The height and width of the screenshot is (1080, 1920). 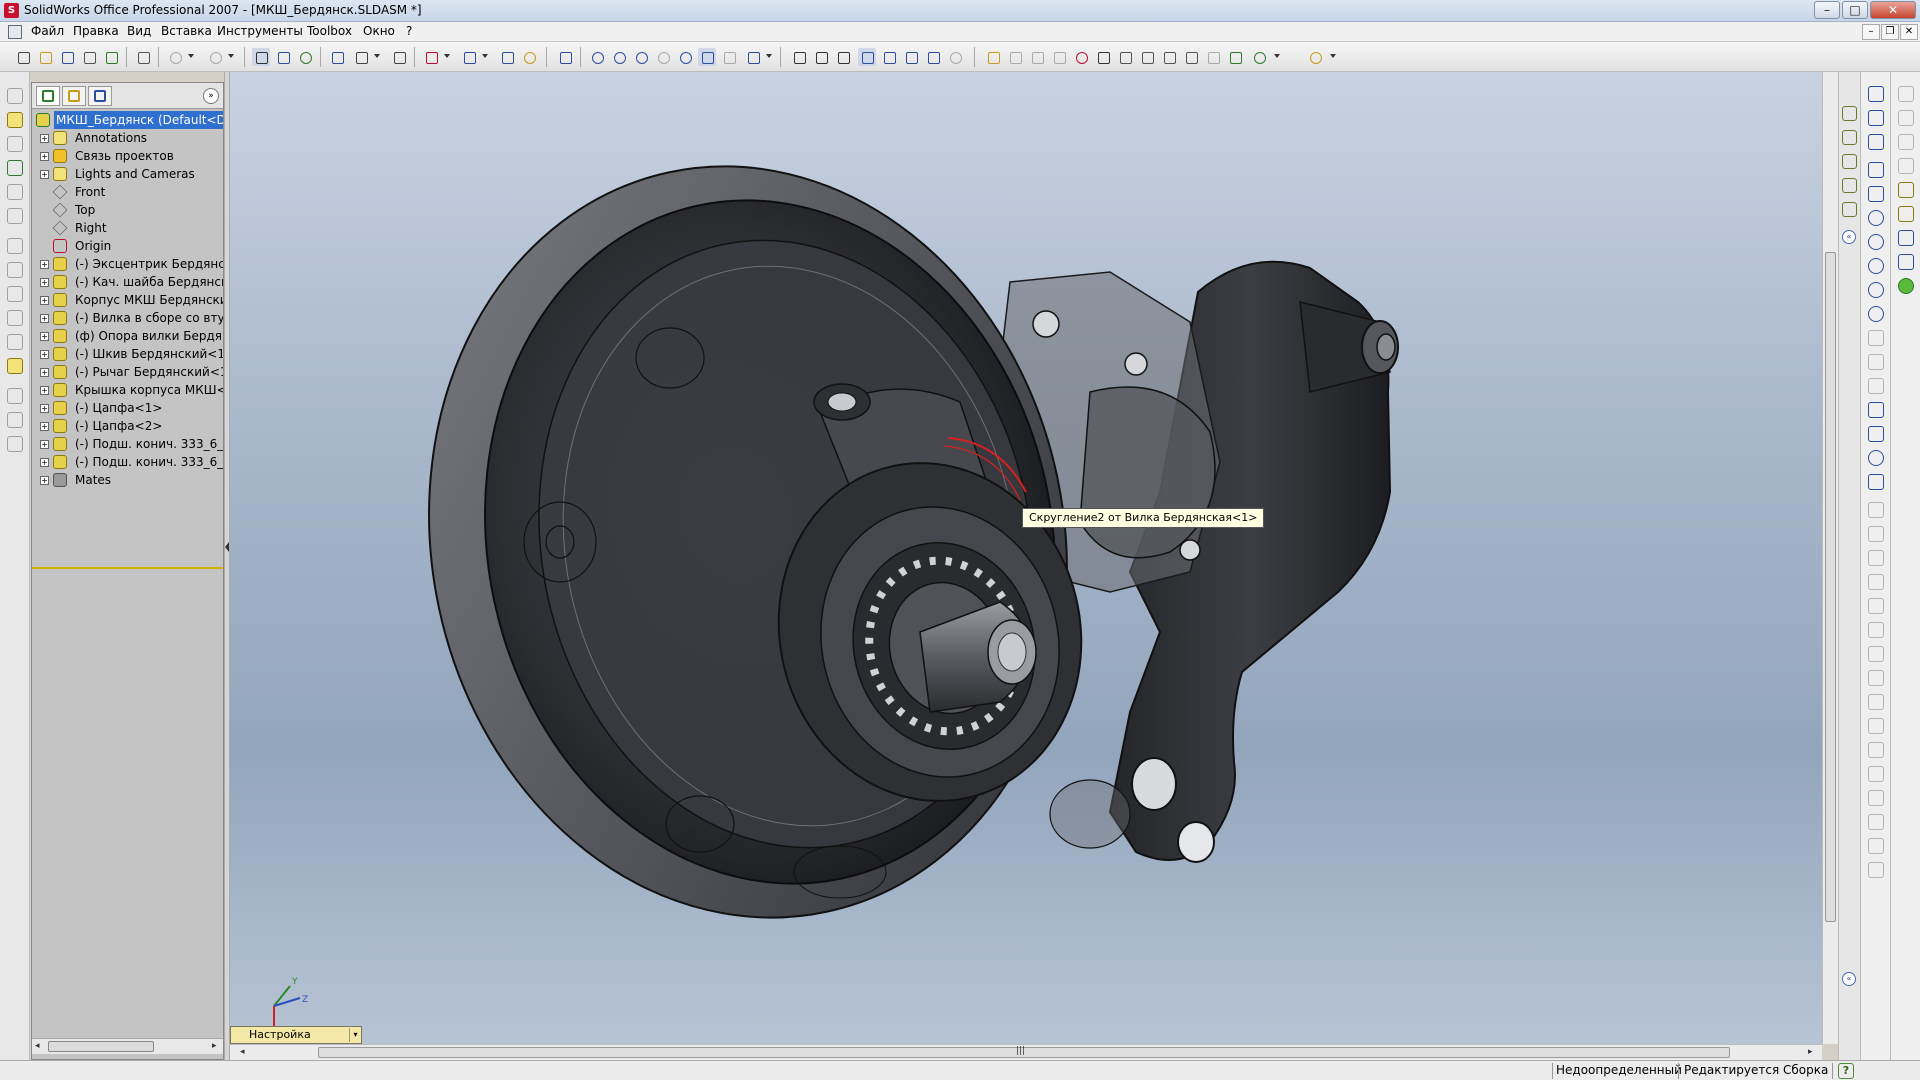 What do you see at coordinates (261, 57) in the screenshot?
I see `select-arrow-icon` at bounding box center [261, 57].